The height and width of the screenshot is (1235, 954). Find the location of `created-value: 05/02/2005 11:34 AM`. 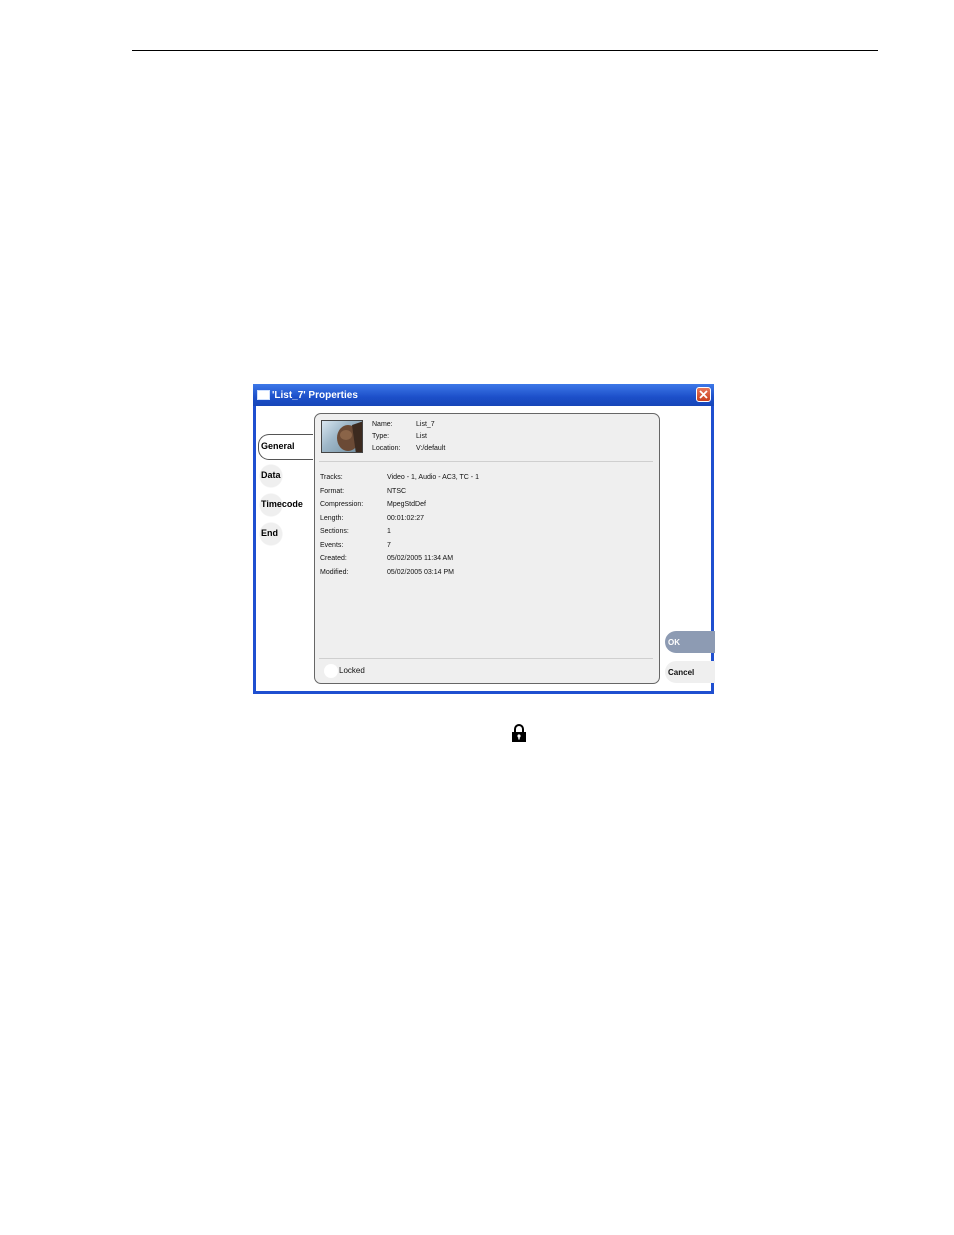

created-value: 05/02/2005 11:34 AM is located at coordinates (420, 558).